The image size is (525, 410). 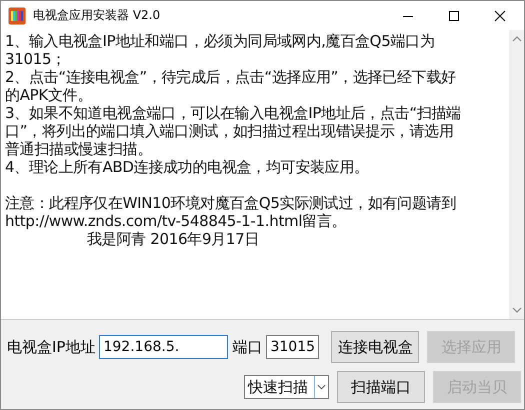 I want to click on connect-button: 连接电视盒, so click(x=375, y=347).